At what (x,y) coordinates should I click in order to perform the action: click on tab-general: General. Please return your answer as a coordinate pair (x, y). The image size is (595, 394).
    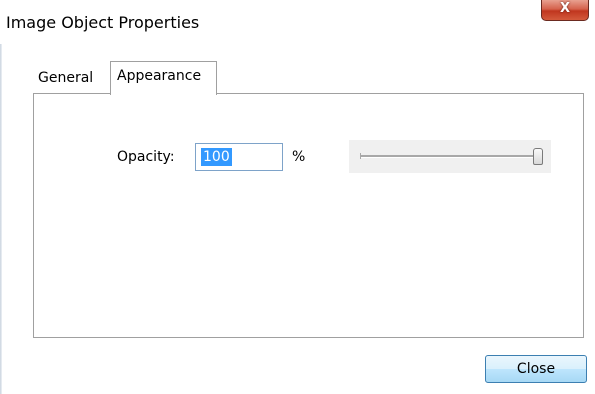
    Looking at the image, I should click on (71, 79).